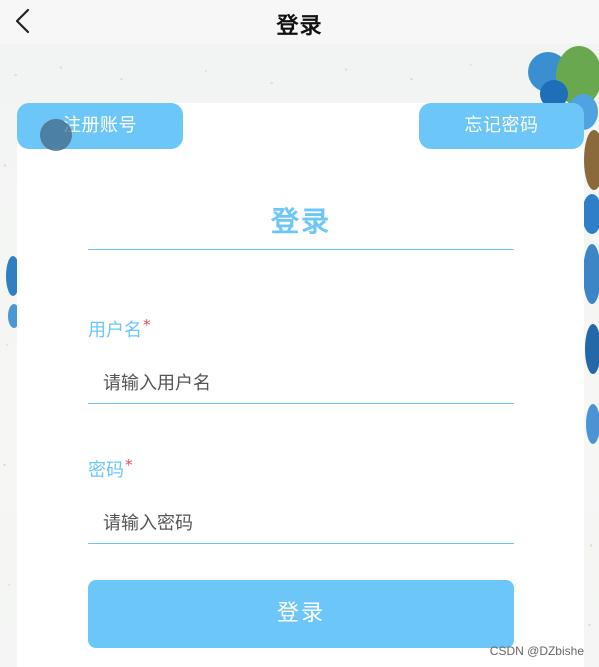 The height and width of the screenshot is (667, 599). I want to click on top-navigation-bar: 登录, so click(299, 22).